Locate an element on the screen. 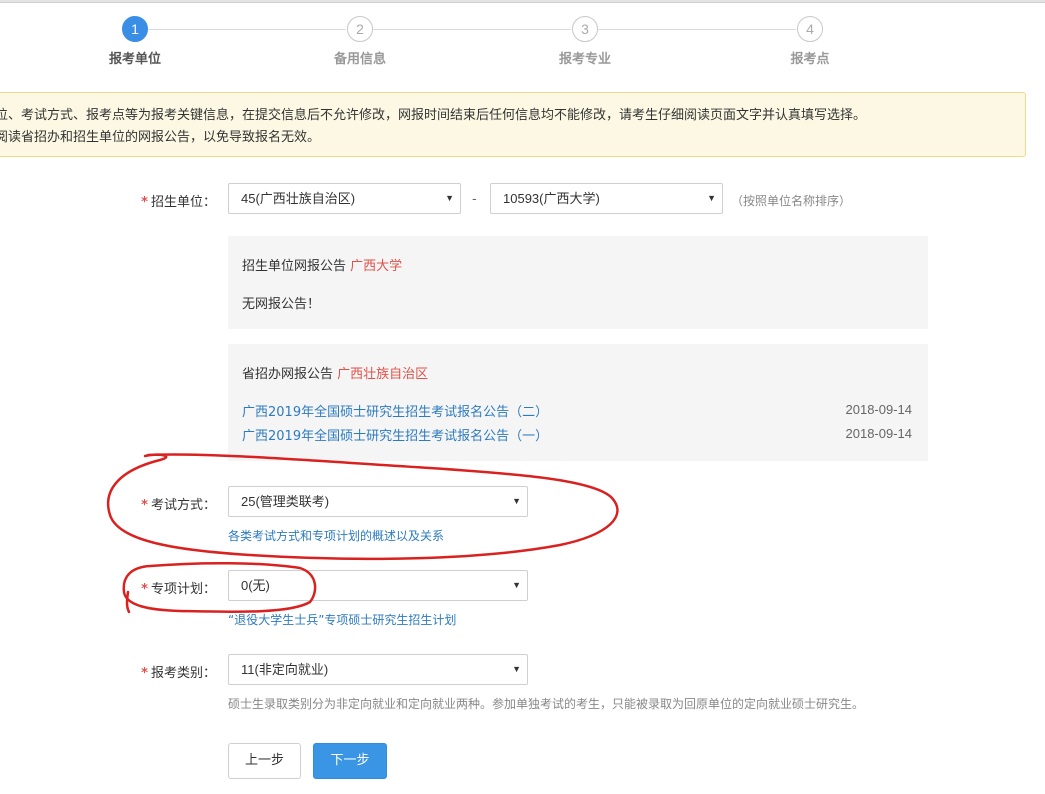 The height and width of the screenshot is (794, 1045). news-link: 广西2019年全国硕士研究生招生考试报名公告（一） is located at coordinates (395, 434).